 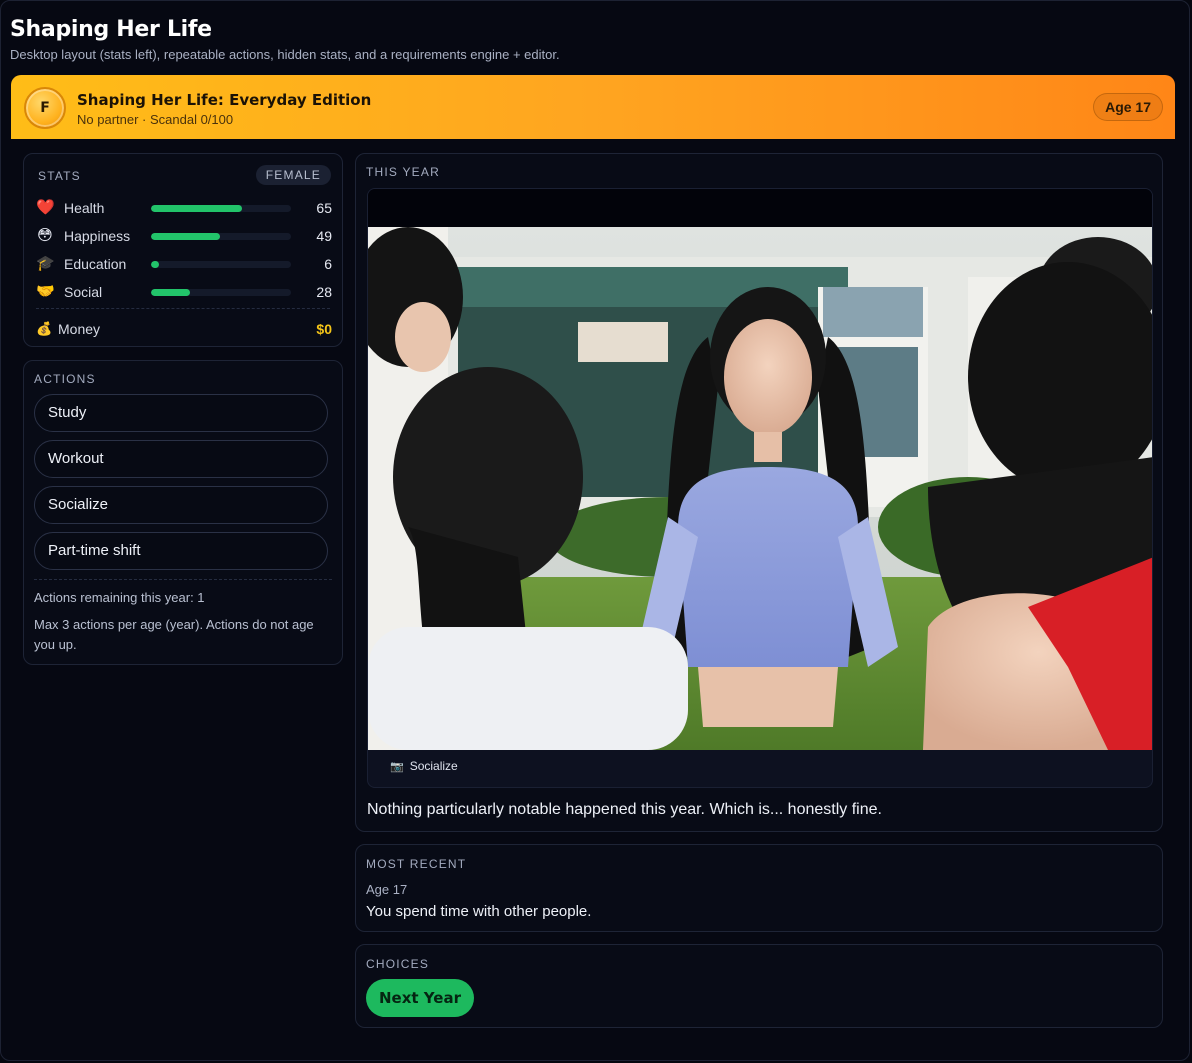 What do you see at coordinates (45, 263) in the screenshot?
I see `graduation-cap-icon: 🎓` at bounding box center [45, 263].